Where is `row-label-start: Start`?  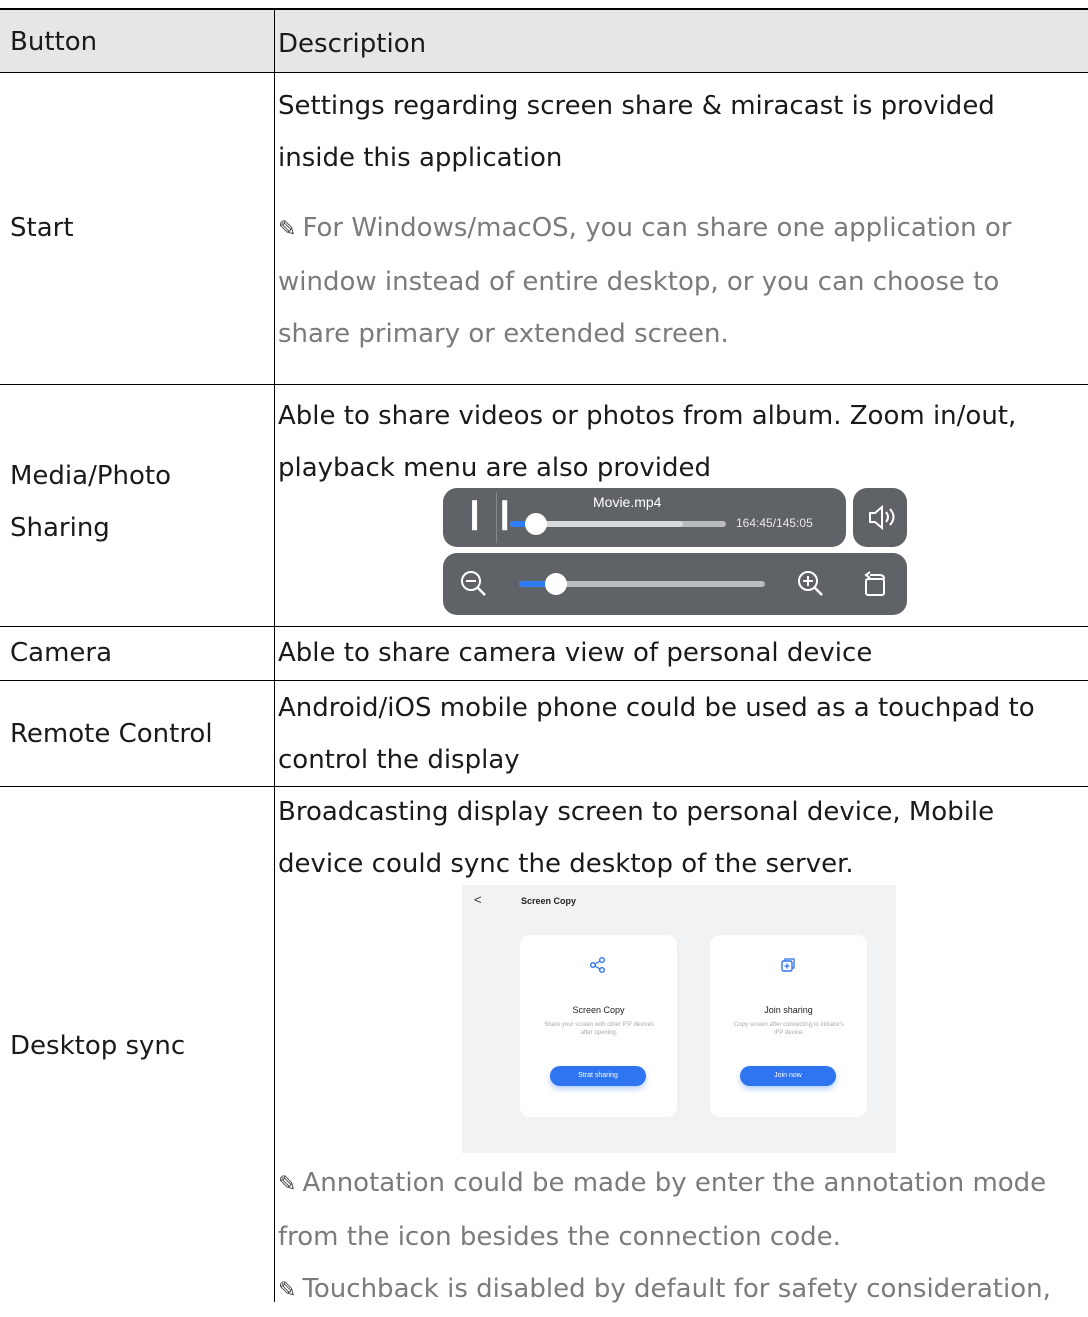
row-label-start: Start is located at coordinates (42, 228).